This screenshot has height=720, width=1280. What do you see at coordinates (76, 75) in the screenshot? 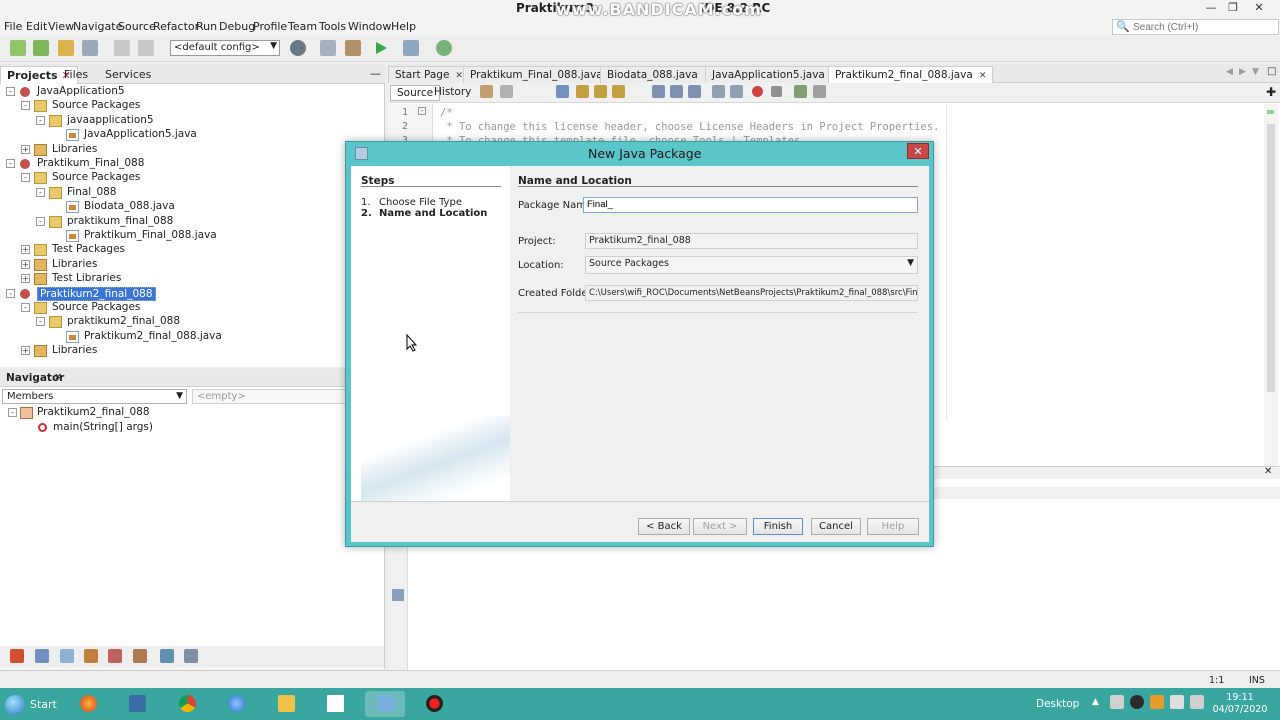
I see `tab-files: Files` at bounding box center [76, 75].